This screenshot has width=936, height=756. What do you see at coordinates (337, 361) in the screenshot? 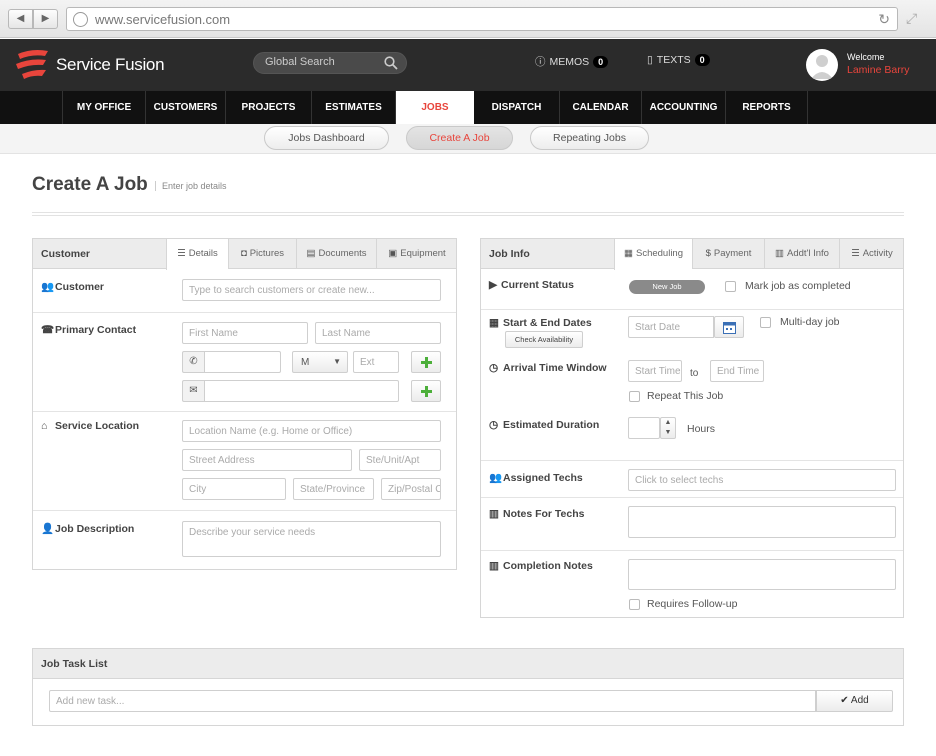
I see `chevron-down-icon: ▼` at bounding box center [337, 361].